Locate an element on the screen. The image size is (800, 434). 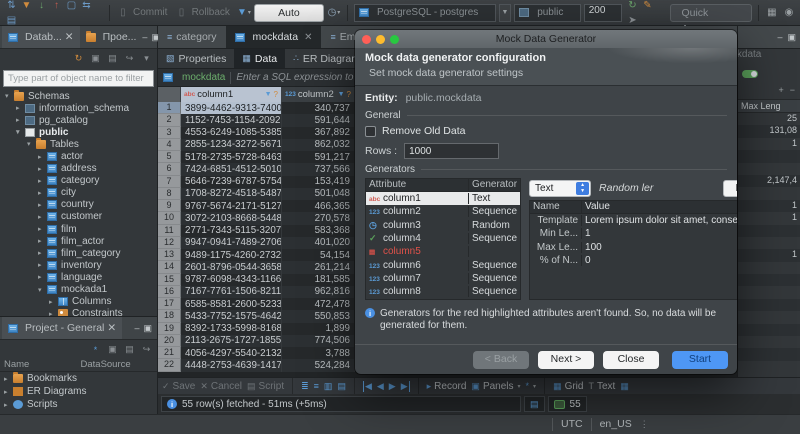
column2-cell: 54,154 is located at coordinates (318, 255).